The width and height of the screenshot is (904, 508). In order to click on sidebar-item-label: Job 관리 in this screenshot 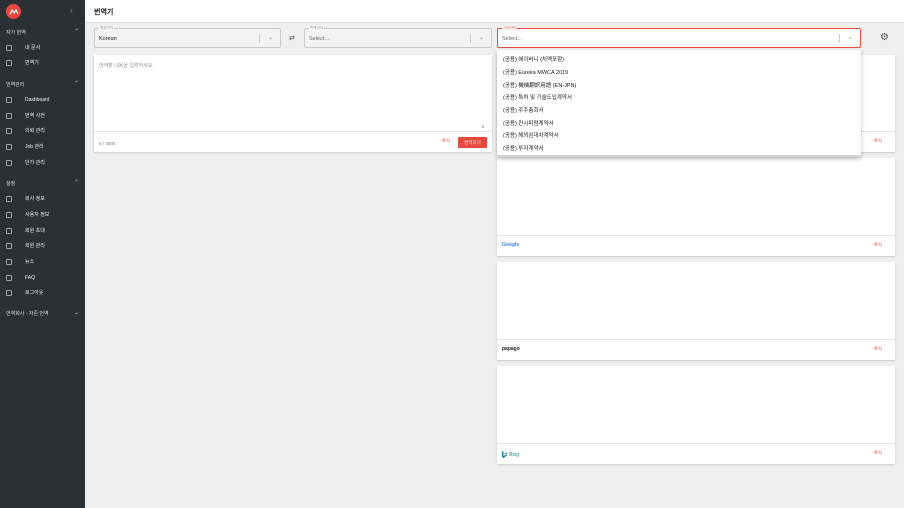, I will do `click(34, 147)`.